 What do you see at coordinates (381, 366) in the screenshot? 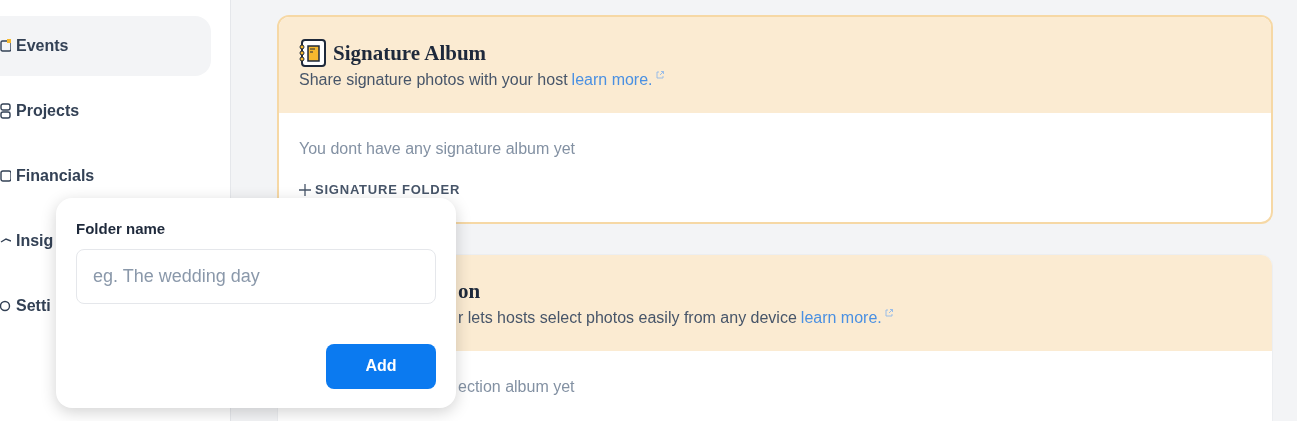
I see `add-button: Add` at bounding box center [381, 366].